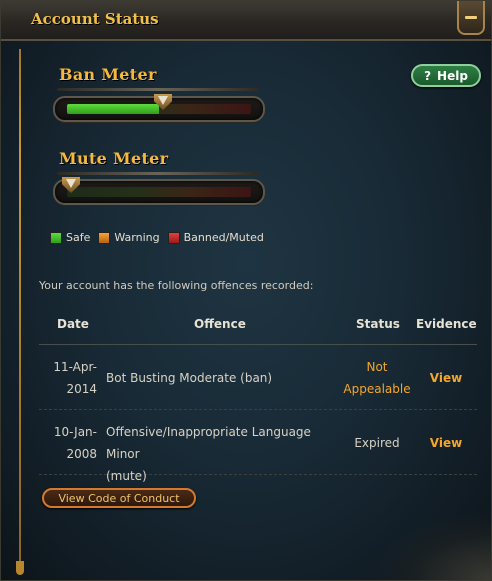 The height and width of the screenshot is (581, 492). I want to click on title-bar: Account Status, so click(246, 21).